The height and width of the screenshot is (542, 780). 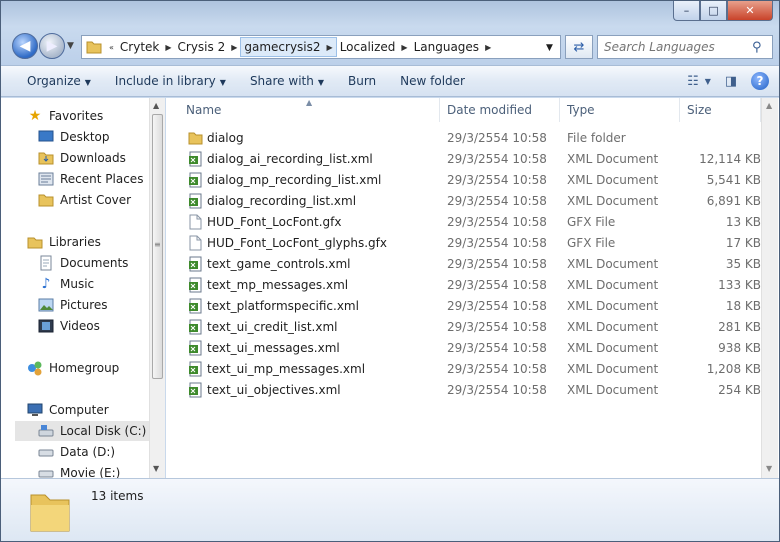 I want to click on file-name: text_ui_objectives.xml, so click(x=274, y=390).